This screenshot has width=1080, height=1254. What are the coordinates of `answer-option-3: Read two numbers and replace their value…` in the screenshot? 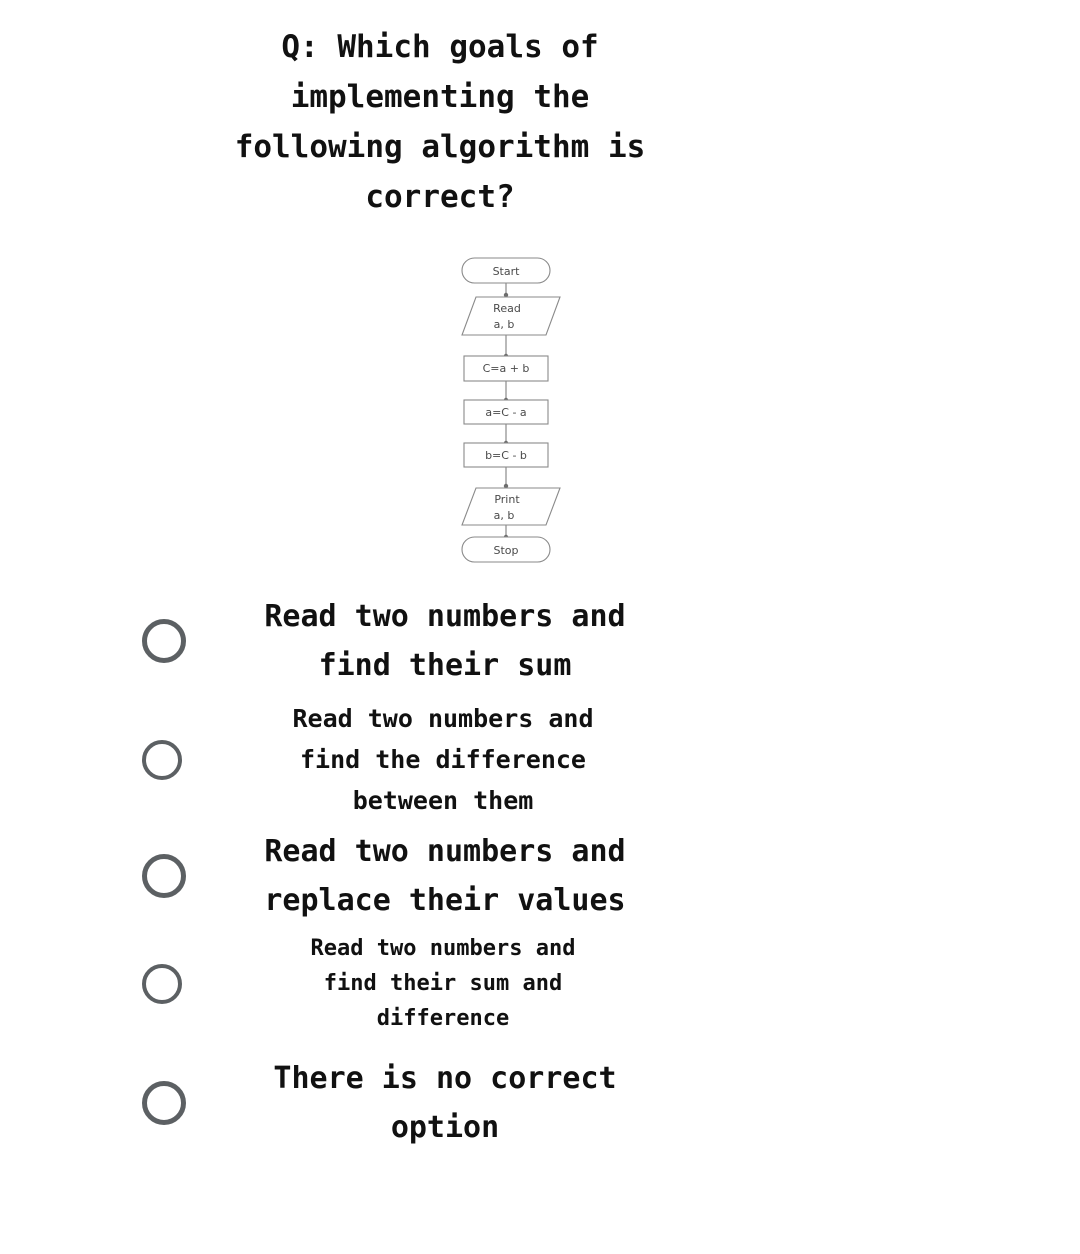 It's located at (350, 876).